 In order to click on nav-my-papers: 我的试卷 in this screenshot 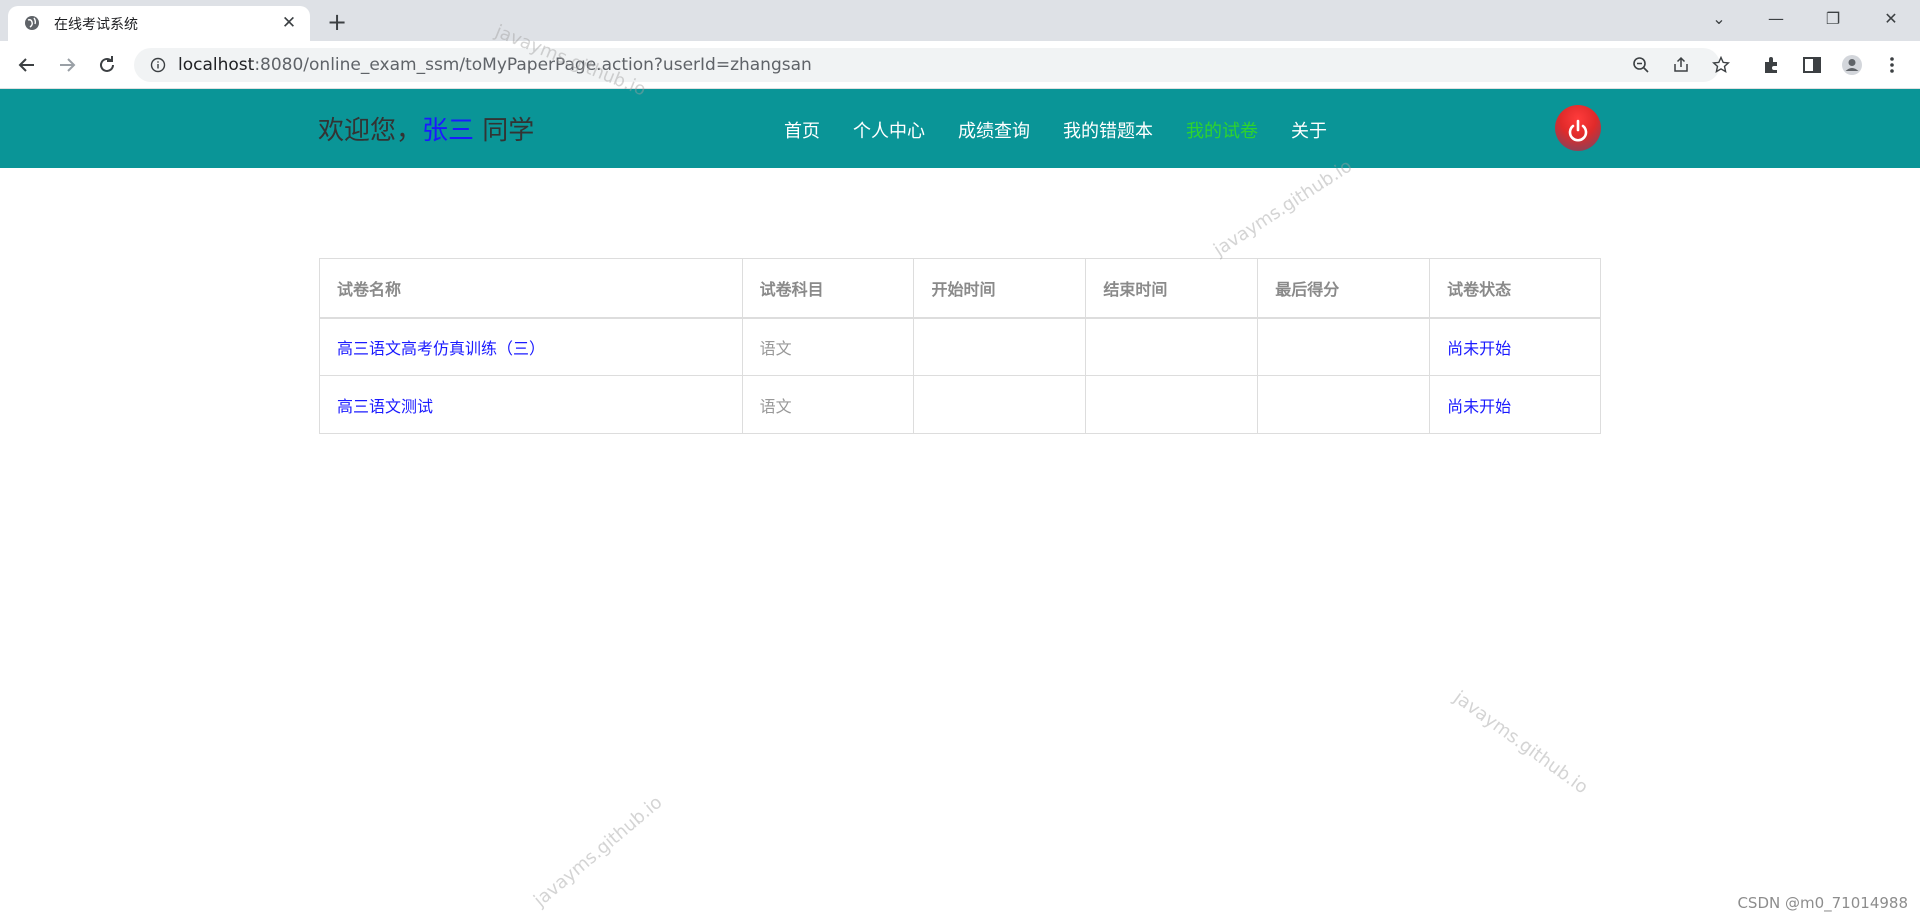, I will do `click(1222, 130)`.